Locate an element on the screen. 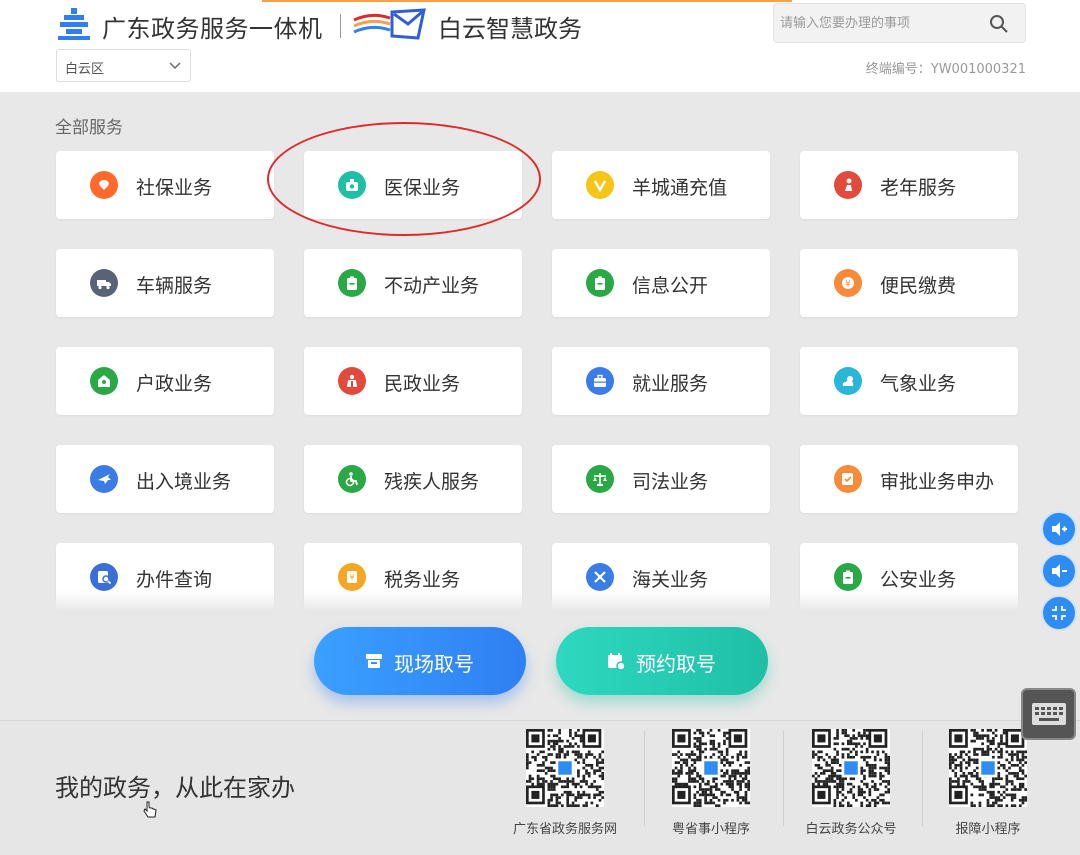 The height and width of the screenshot is (855, 1080). search-box is located at coordinates (899, 23).